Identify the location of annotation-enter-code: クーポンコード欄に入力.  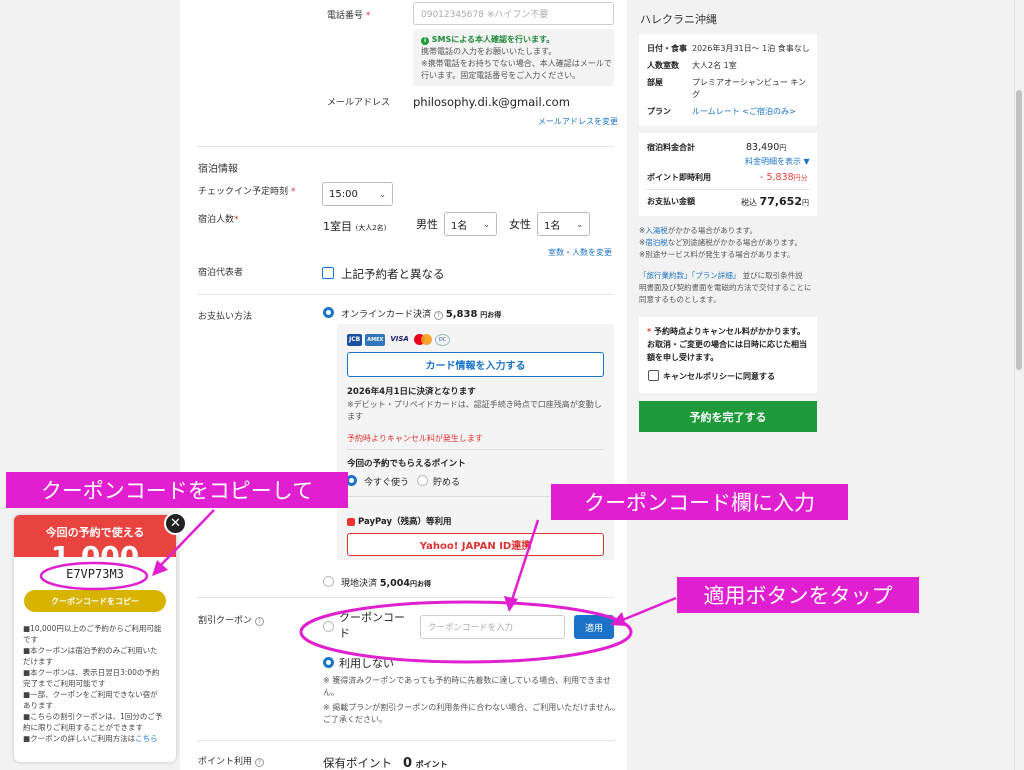
(699, 502).